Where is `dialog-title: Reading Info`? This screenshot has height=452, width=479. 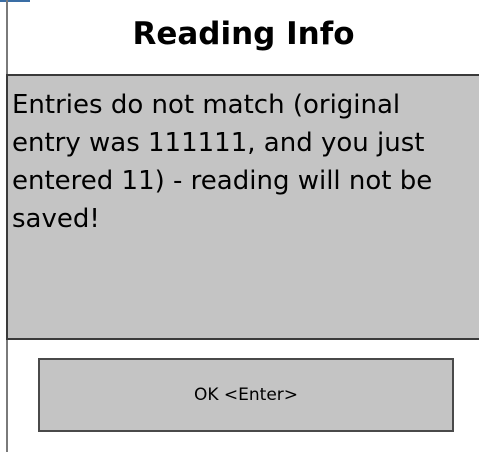 dialog-title: Reading Info is located at coordinates (243, 34).